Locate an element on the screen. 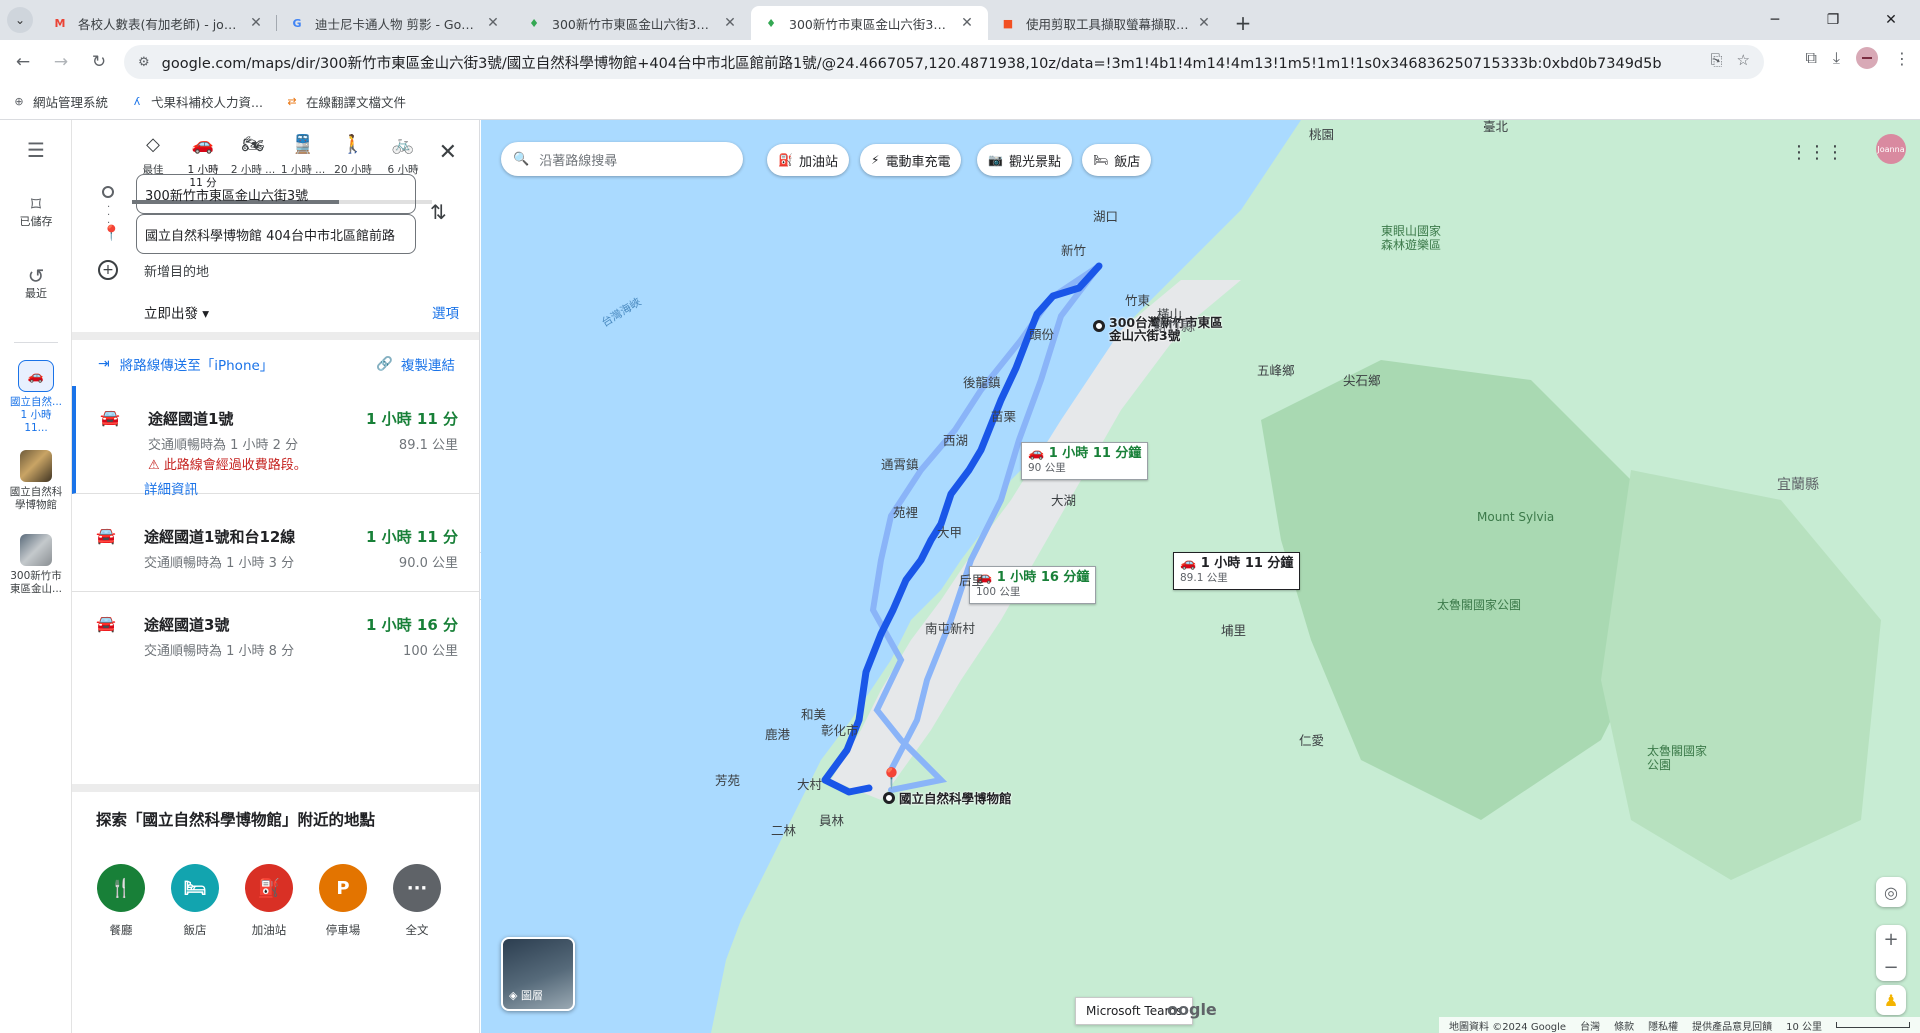 Image resolution: width=1920 pixels, height=1033 pixels. close-directions-icon: ✕ is located at coordinates (448, 152).